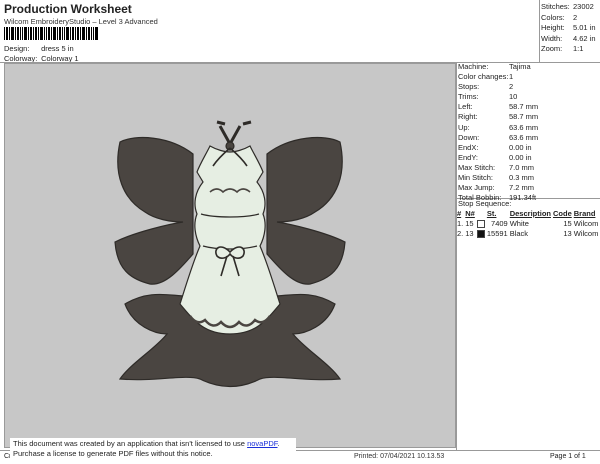  Describe the element at coordinates (498, 138) in the screenshot. I see `machine-row: Down: 63.6 mm` at that location.